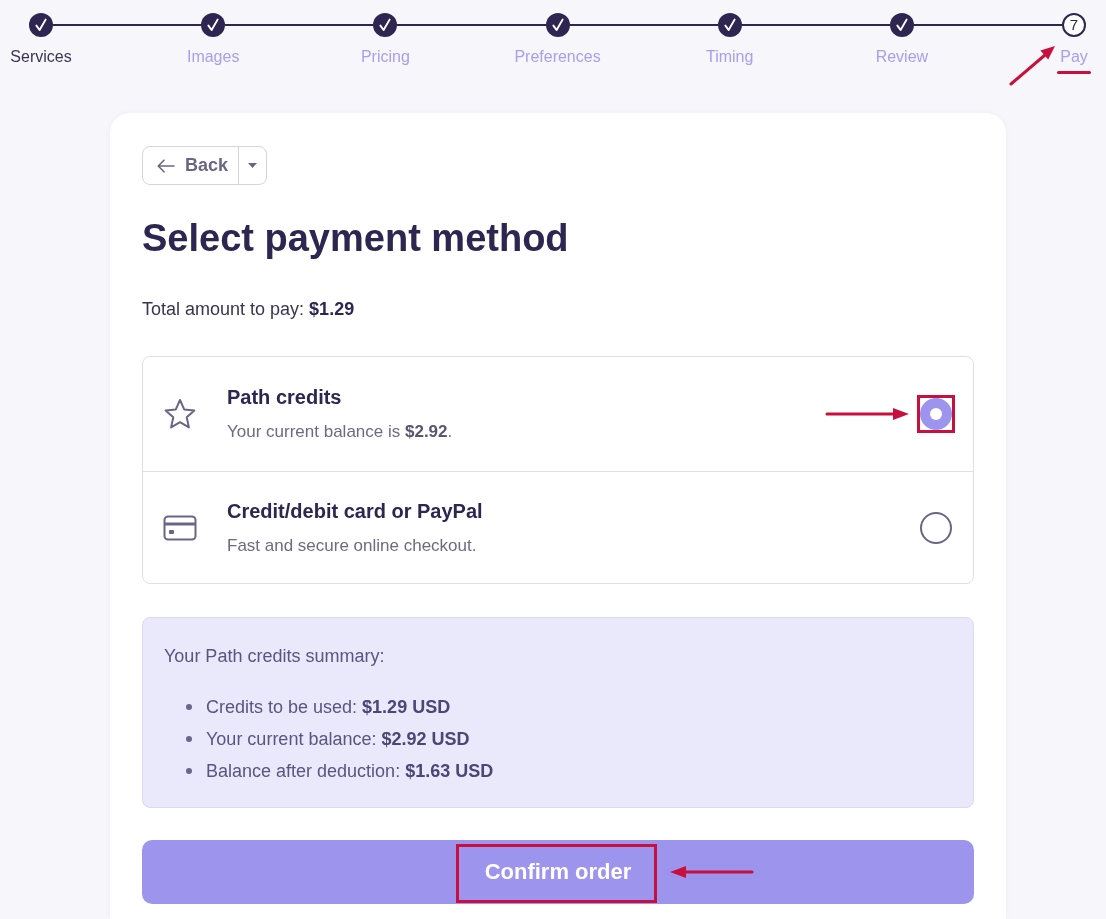  What do you see at coordinates (730, 57) in the screenshot?
I see `step-label: Timing` at bounding box center [730, 57].